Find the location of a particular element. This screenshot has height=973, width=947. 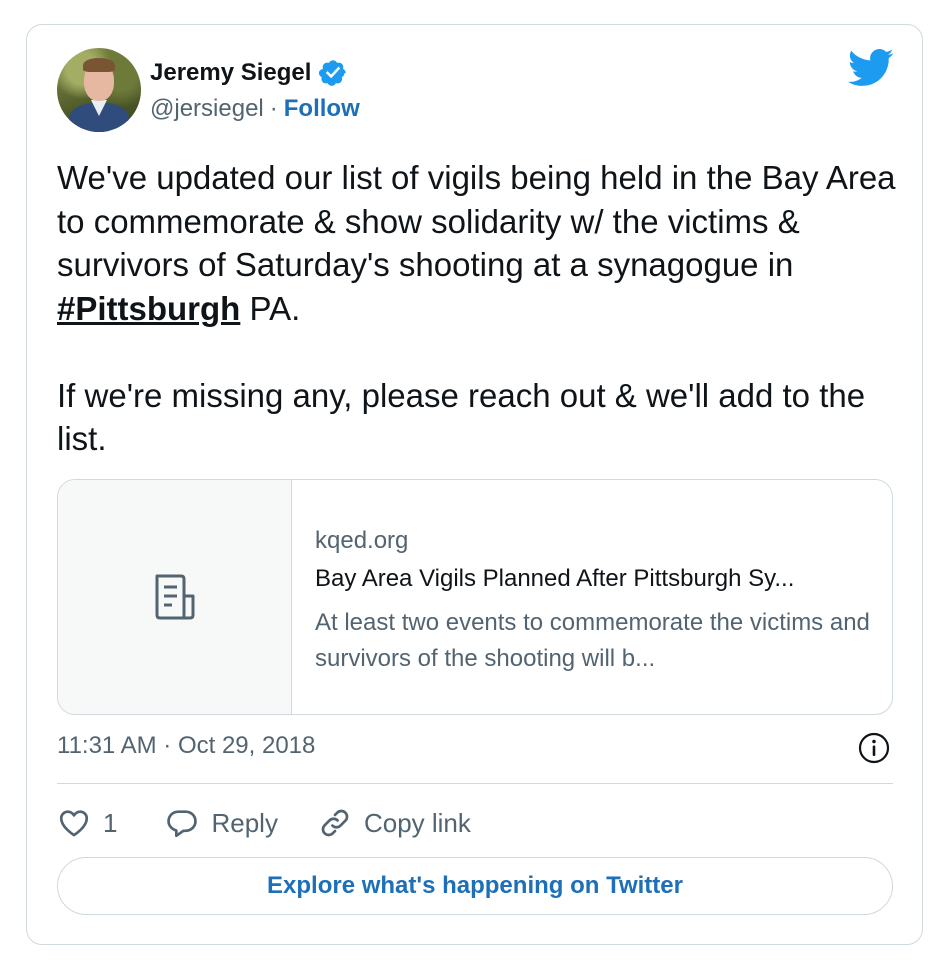

reply-button: Reply is located at coordinates (221, 823).